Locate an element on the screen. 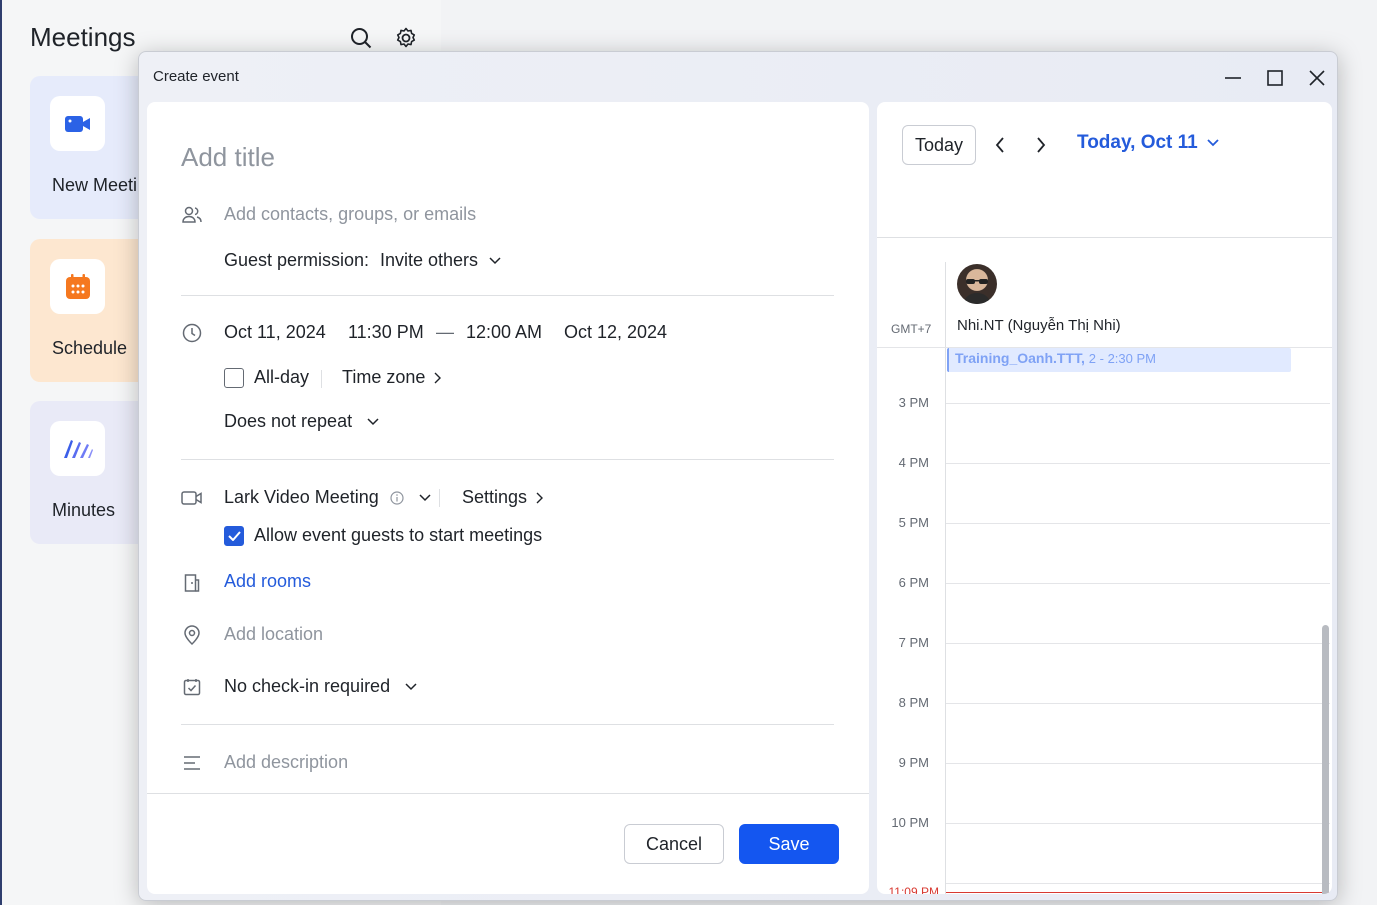  description-input: Add description is located at coordinates (286, 762).